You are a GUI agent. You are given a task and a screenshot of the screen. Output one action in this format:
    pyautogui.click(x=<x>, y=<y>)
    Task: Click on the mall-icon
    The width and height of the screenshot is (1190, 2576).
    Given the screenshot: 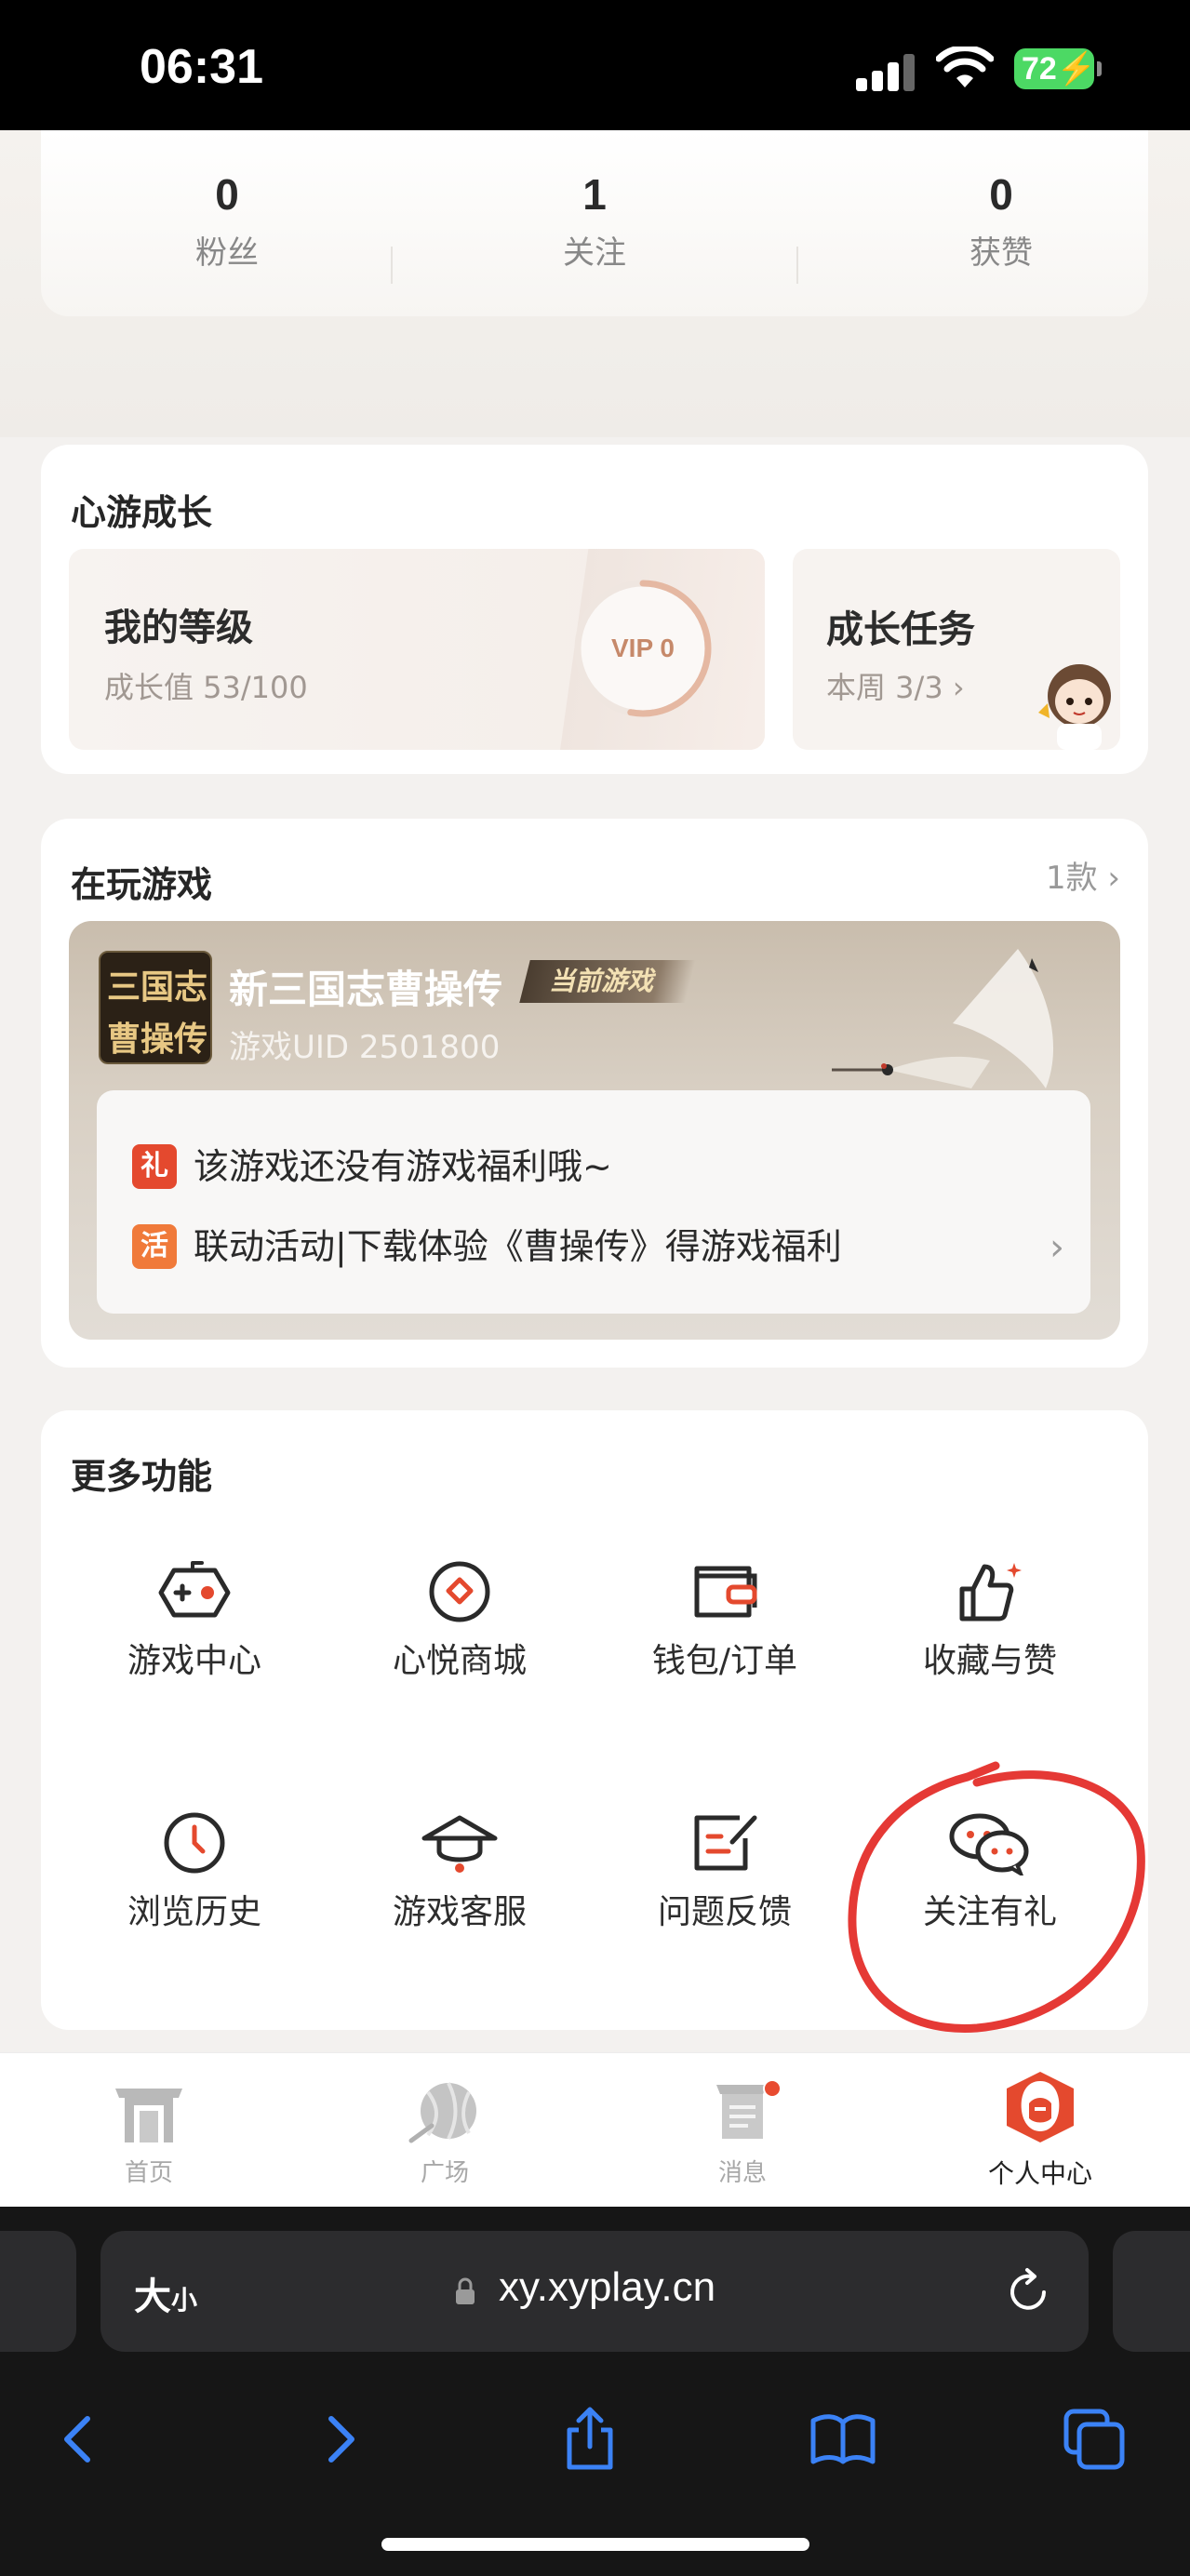 What is the action you would take?
    pyautogui.click(x=459, y=1591)
    